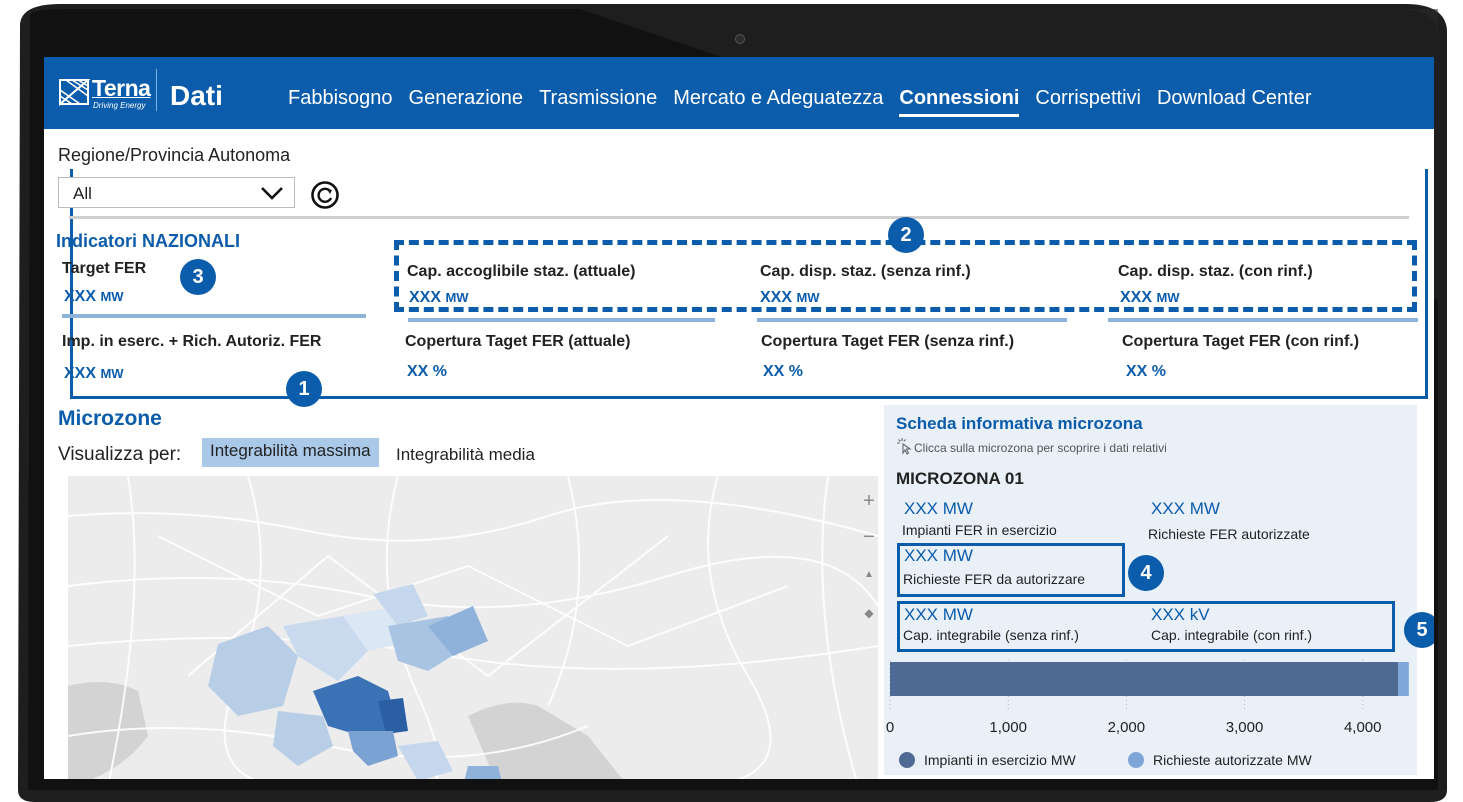 This screenshot has height=802, width=1463. I want to click on impianti-fer-value: XXX MW, so click(938, 508).